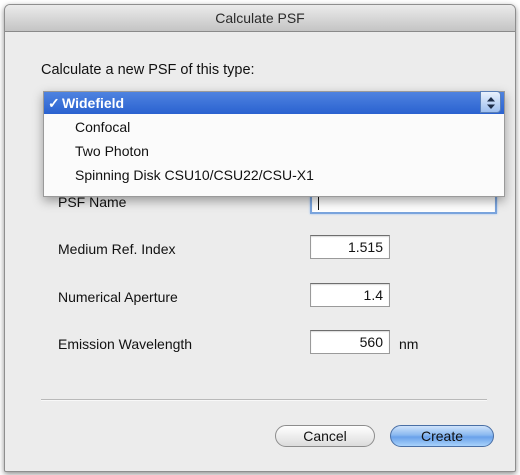 This screenshot has width=520, height=475. I want to click on up-down-arrows-icon, so click(490, 102).